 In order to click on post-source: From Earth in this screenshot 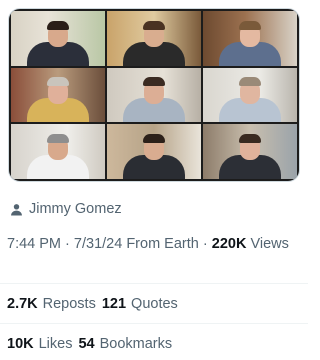, I will do `click(162, 244)`.